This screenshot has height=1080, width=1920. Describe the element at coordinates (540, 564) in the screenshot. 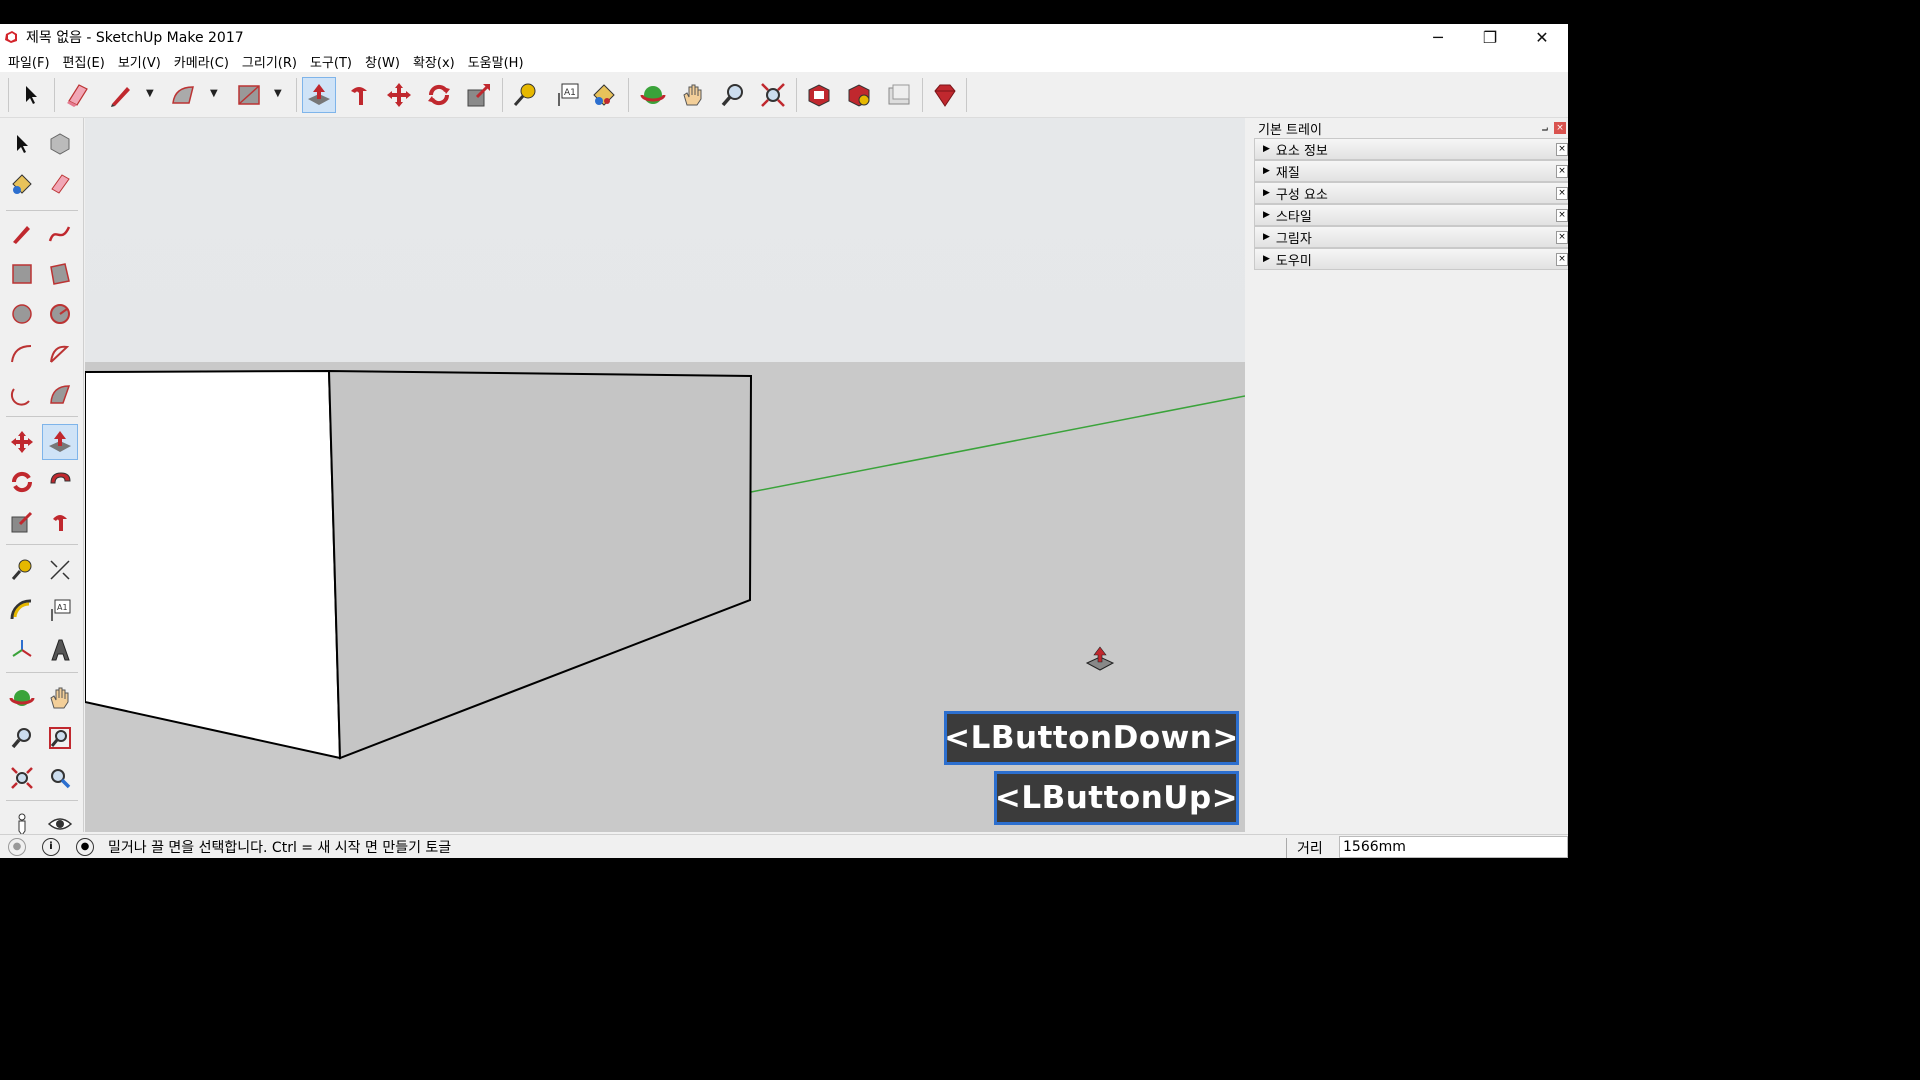

I see `box-side-face` at that location.